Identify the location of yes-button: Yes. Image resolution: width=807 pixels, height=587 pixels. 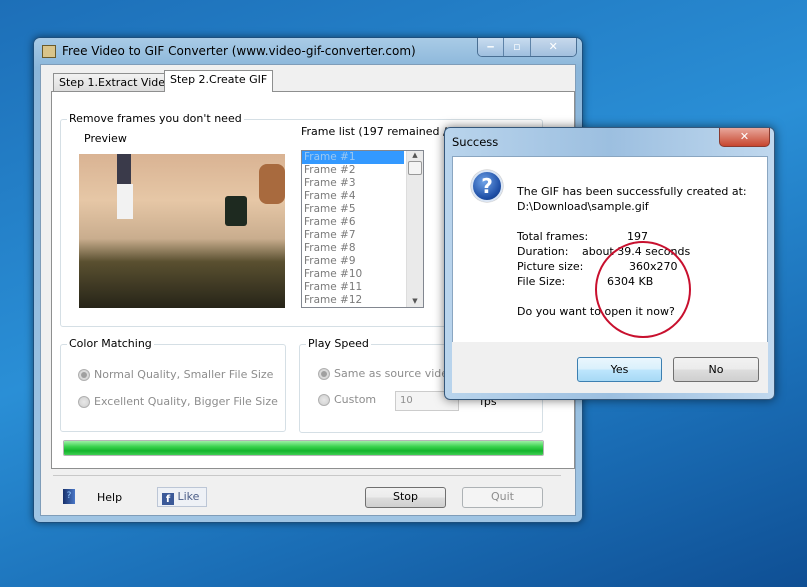
(619, 369).